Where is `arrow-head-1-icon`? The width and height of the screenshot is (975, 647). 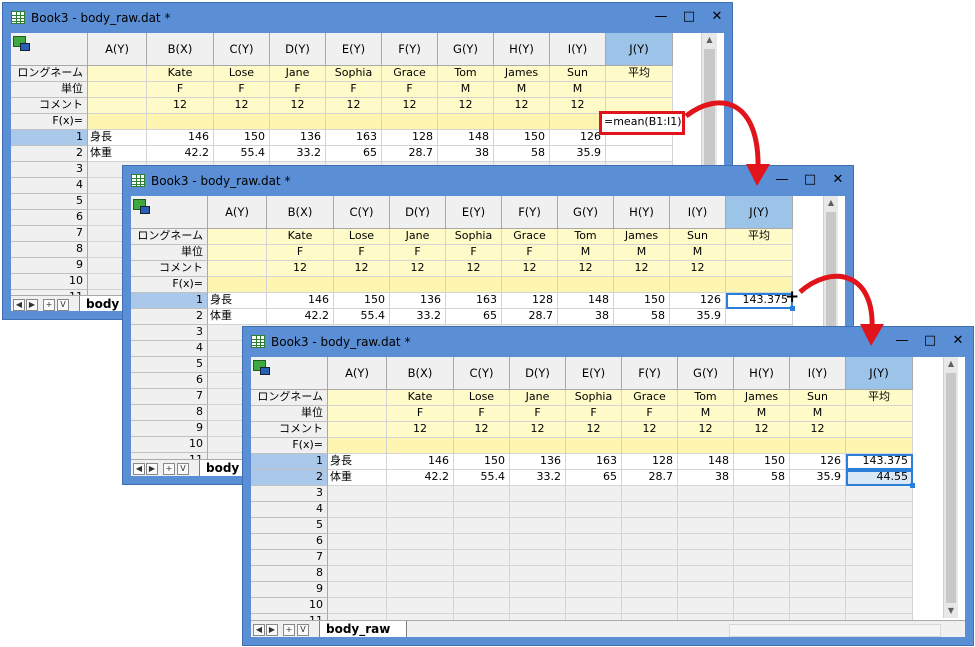 arrow-head-1-icon is located at coordinates (758, 175).